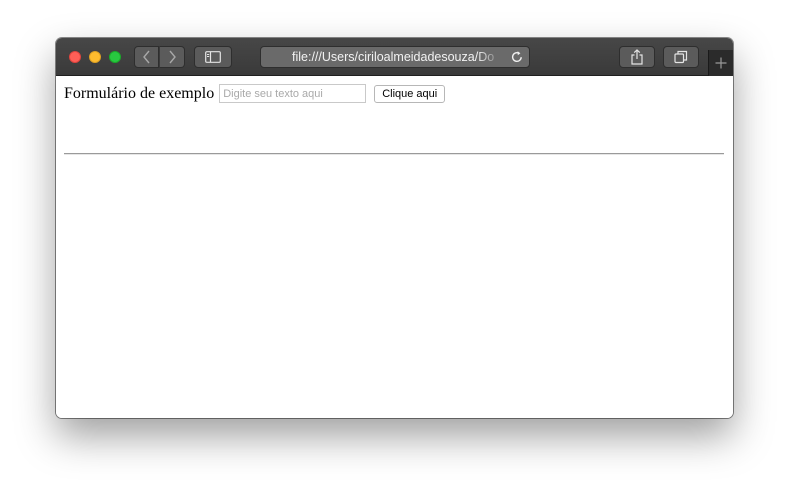  I want to click on horizontal-rule, so click(394, 154).